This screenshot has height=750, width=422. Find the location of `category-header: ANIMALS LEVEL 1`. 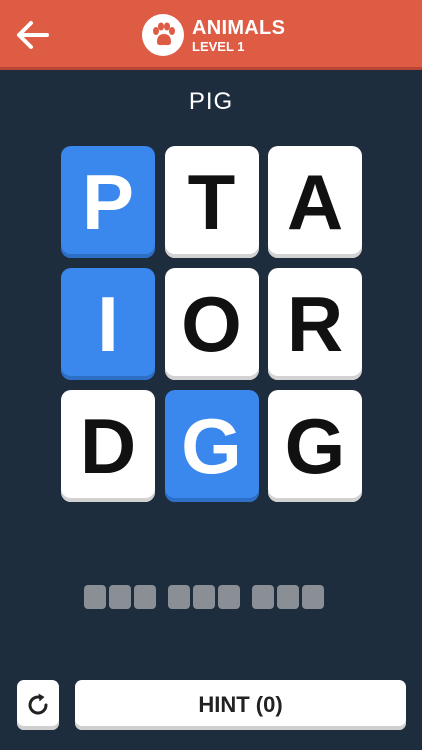

category-header: ANIMALS LEVEL 1 is located at coordinates (213, 35).